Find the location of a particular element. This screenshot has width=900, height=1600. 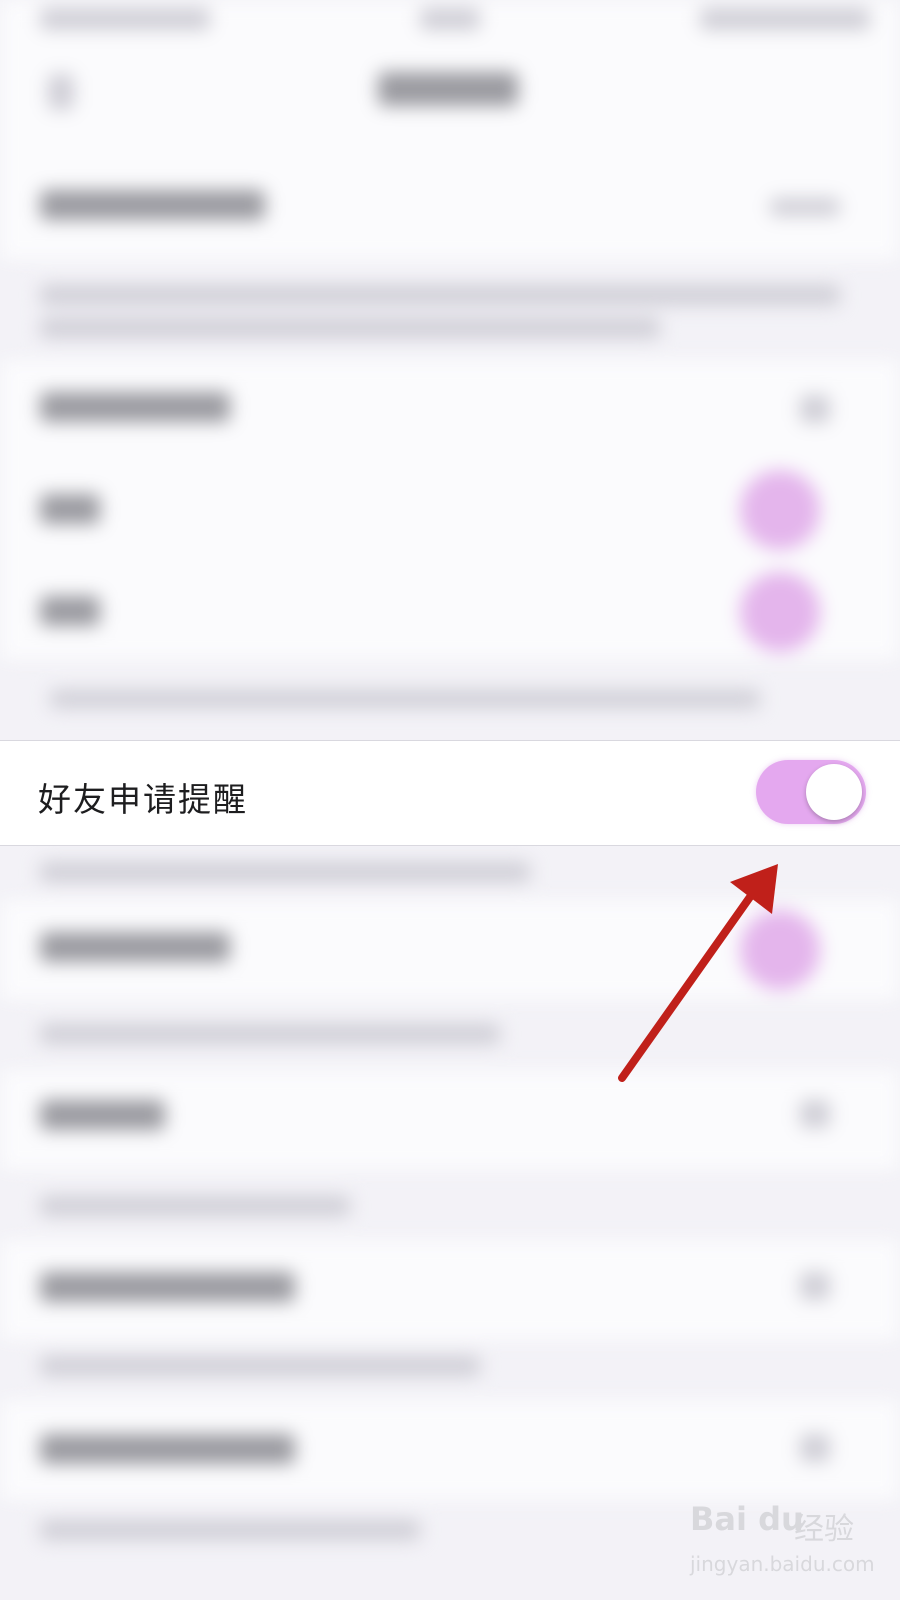

watermark-url: jingyan.baidu.com is located at coordinates (782, 1564).